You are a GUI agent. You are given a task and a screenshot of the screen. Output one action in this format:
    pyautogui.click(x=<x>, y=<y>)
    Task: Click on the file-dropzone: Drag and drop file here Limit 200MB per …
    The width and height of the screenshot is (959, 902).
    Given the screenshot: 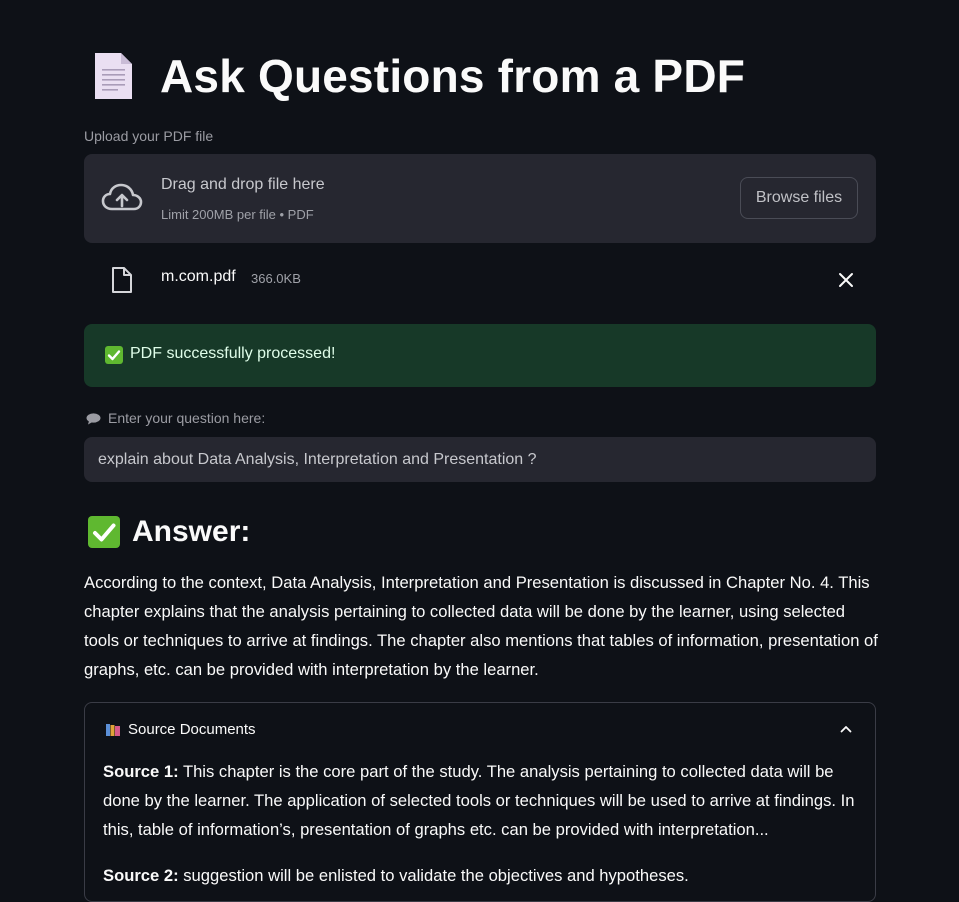 What is the action you would take?
    pyautogui.click(x=480, y=198)
    